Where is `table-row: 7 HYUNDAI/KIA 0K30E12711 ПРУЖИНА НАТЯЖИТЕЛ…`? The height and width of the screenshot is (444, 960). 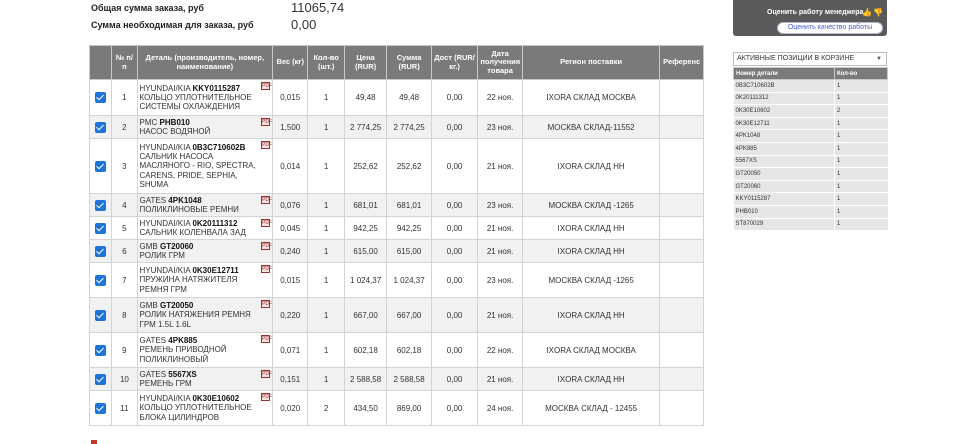 table-row: 7 HYUNDAI/KIA 0K30E12711 ПРУЖИНА НАТЯЖИТЕЛ… is located at coordinates (396, 280).